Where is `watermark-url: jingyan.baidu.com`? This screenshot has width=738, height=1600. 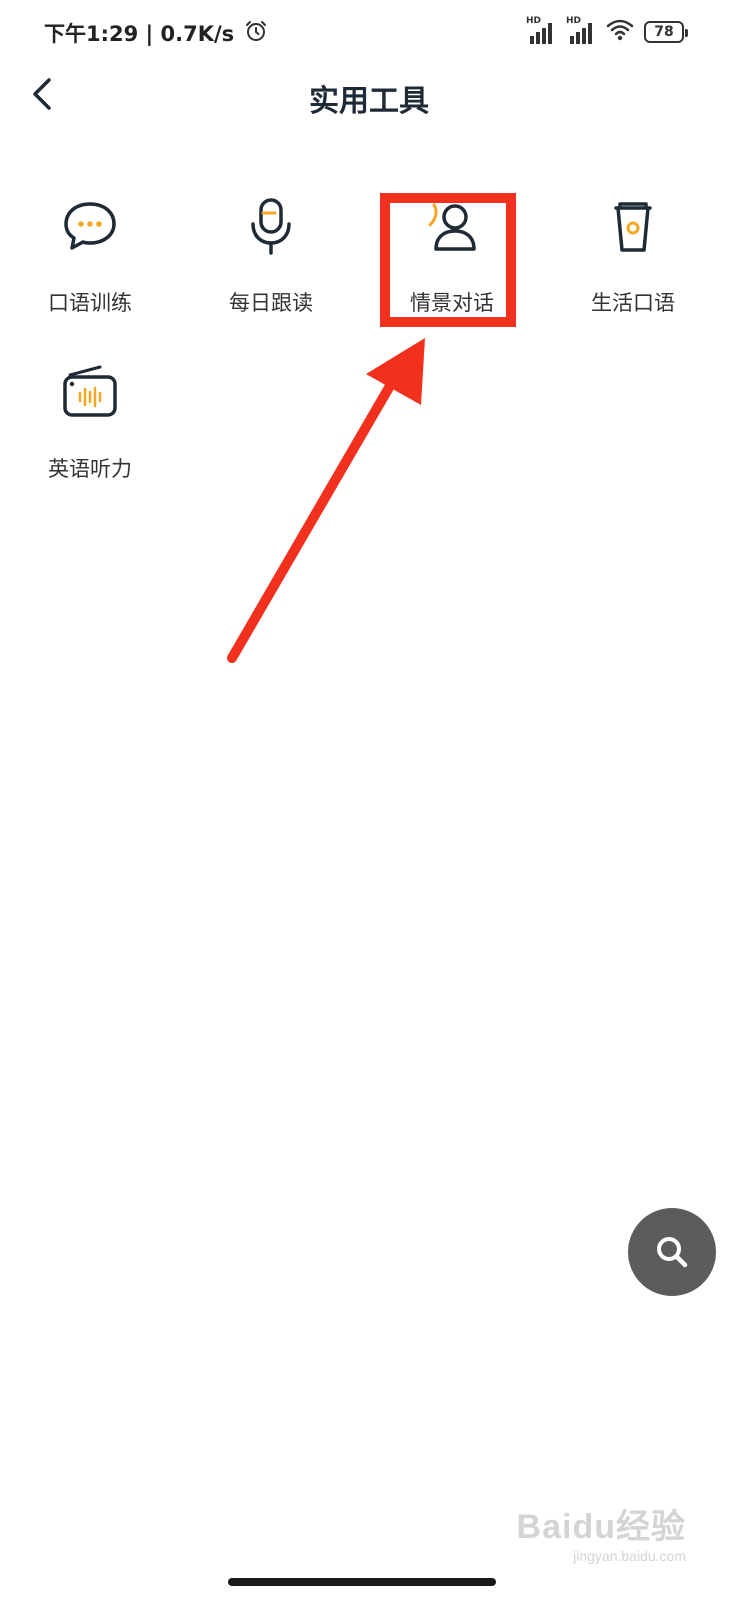 watermark-url: jingyan.baidu.com is located at coordinates (629, 1556).